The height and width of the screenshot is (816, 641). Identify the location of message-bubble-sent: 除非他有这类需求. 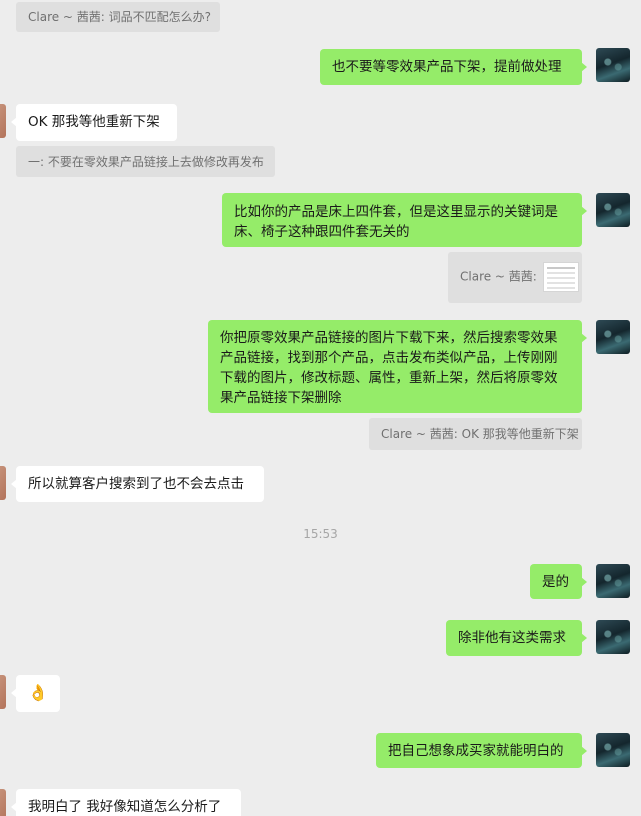
(516, 638).